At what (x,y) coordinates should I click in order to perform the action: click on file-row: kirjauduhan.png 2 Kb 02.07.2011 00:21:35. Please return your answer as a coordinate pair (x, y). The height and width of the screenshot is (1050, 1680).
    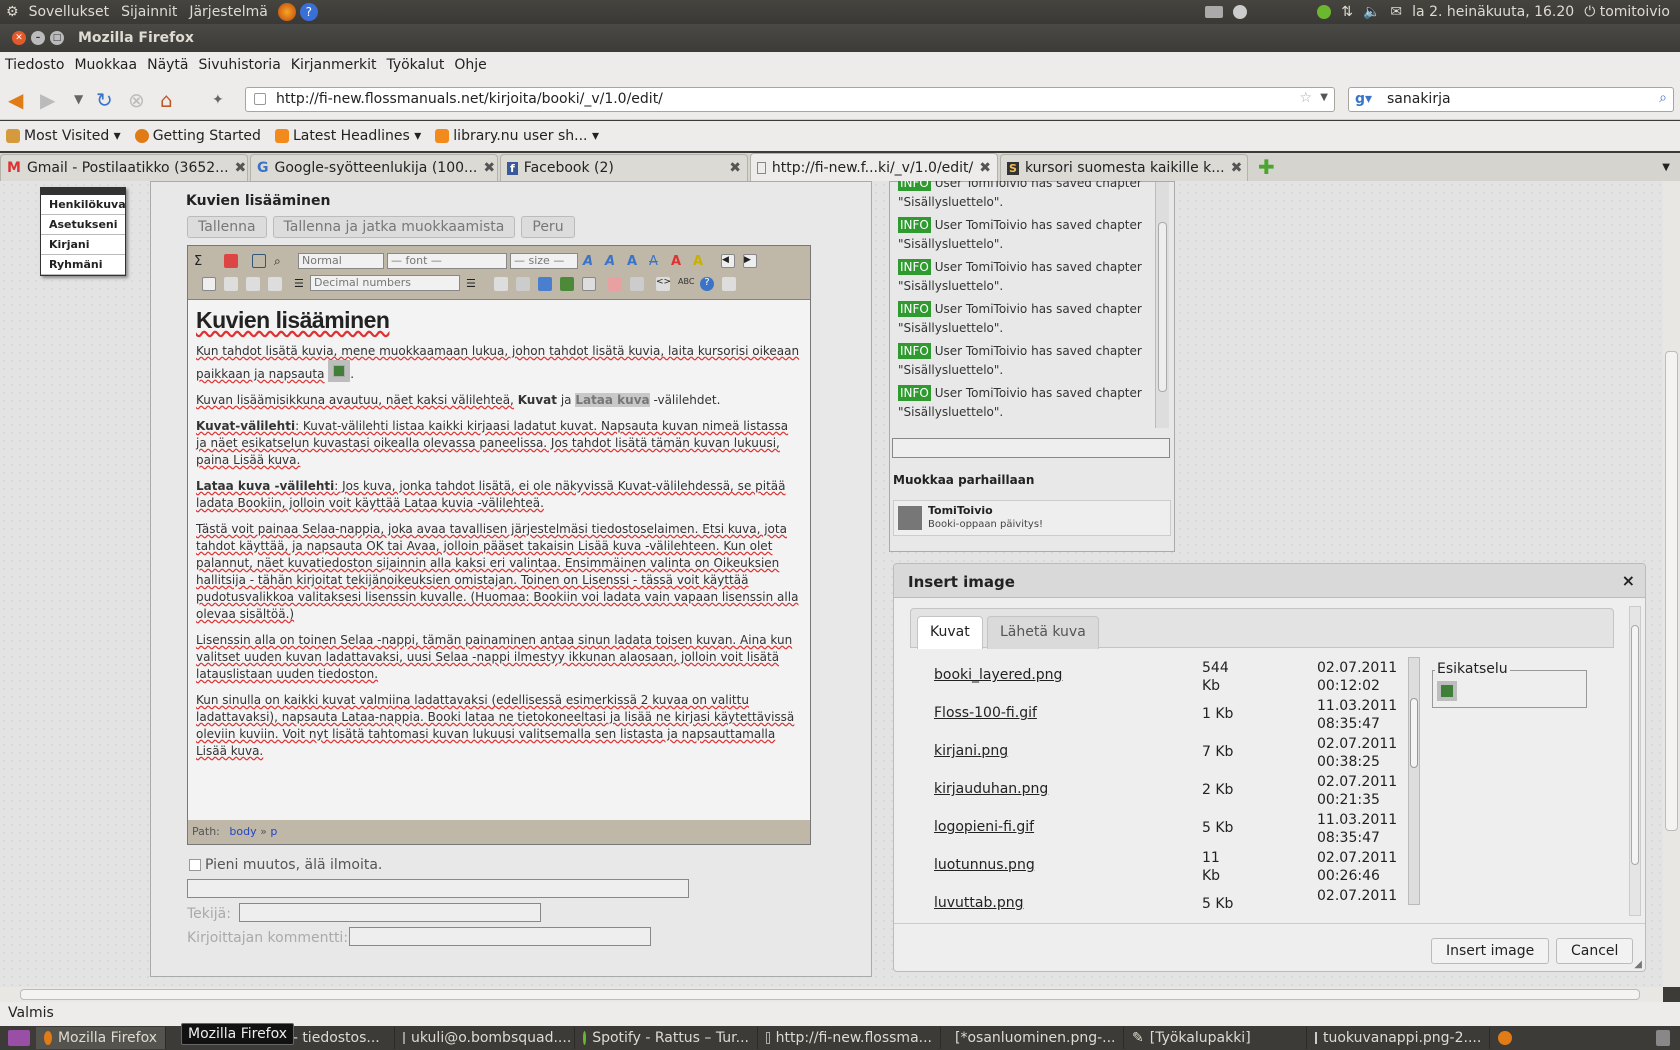
    Looking at the image, I should click on (1165, 790).